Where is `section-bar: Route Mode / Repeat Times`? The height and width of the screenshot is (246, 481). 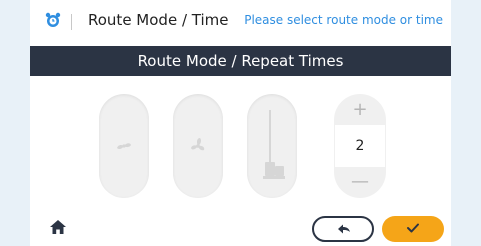
section-bar: Route Mode / Repeat Times is located at coordinates (240, 61).